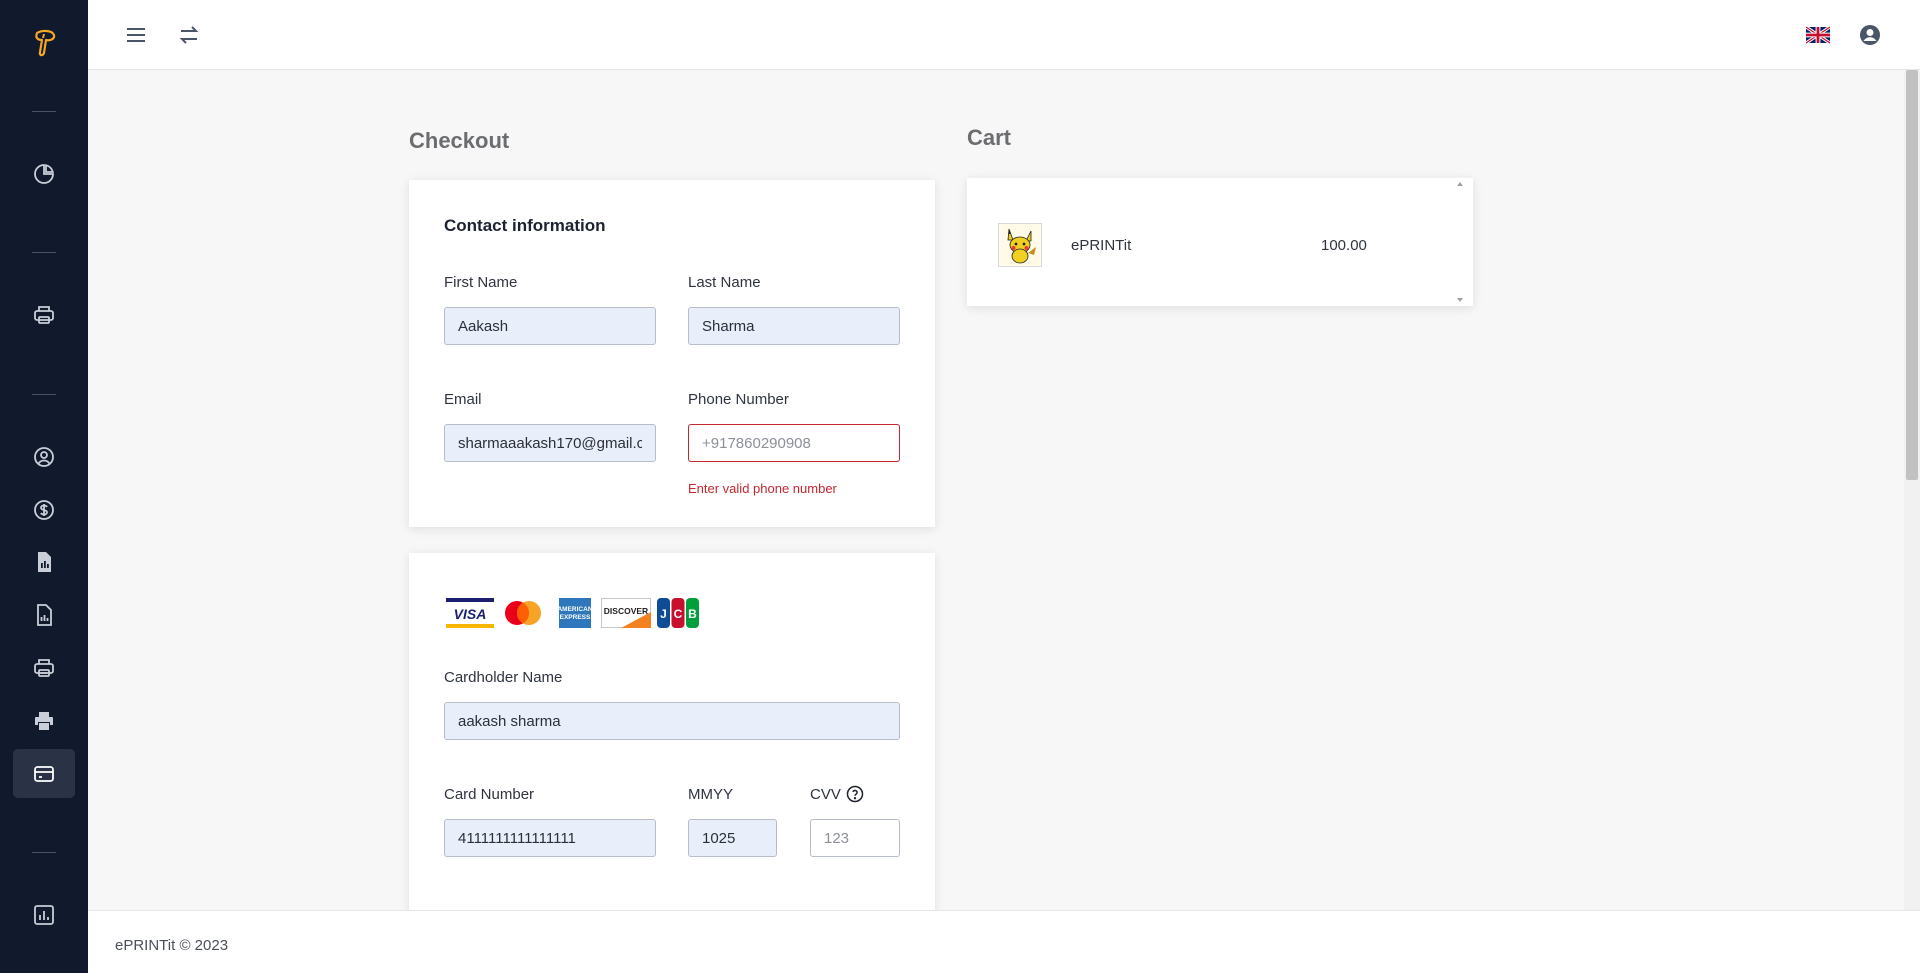 The image size is (1920, 973). I want to click on mmyy-label: MMYY, so click(710, 794).